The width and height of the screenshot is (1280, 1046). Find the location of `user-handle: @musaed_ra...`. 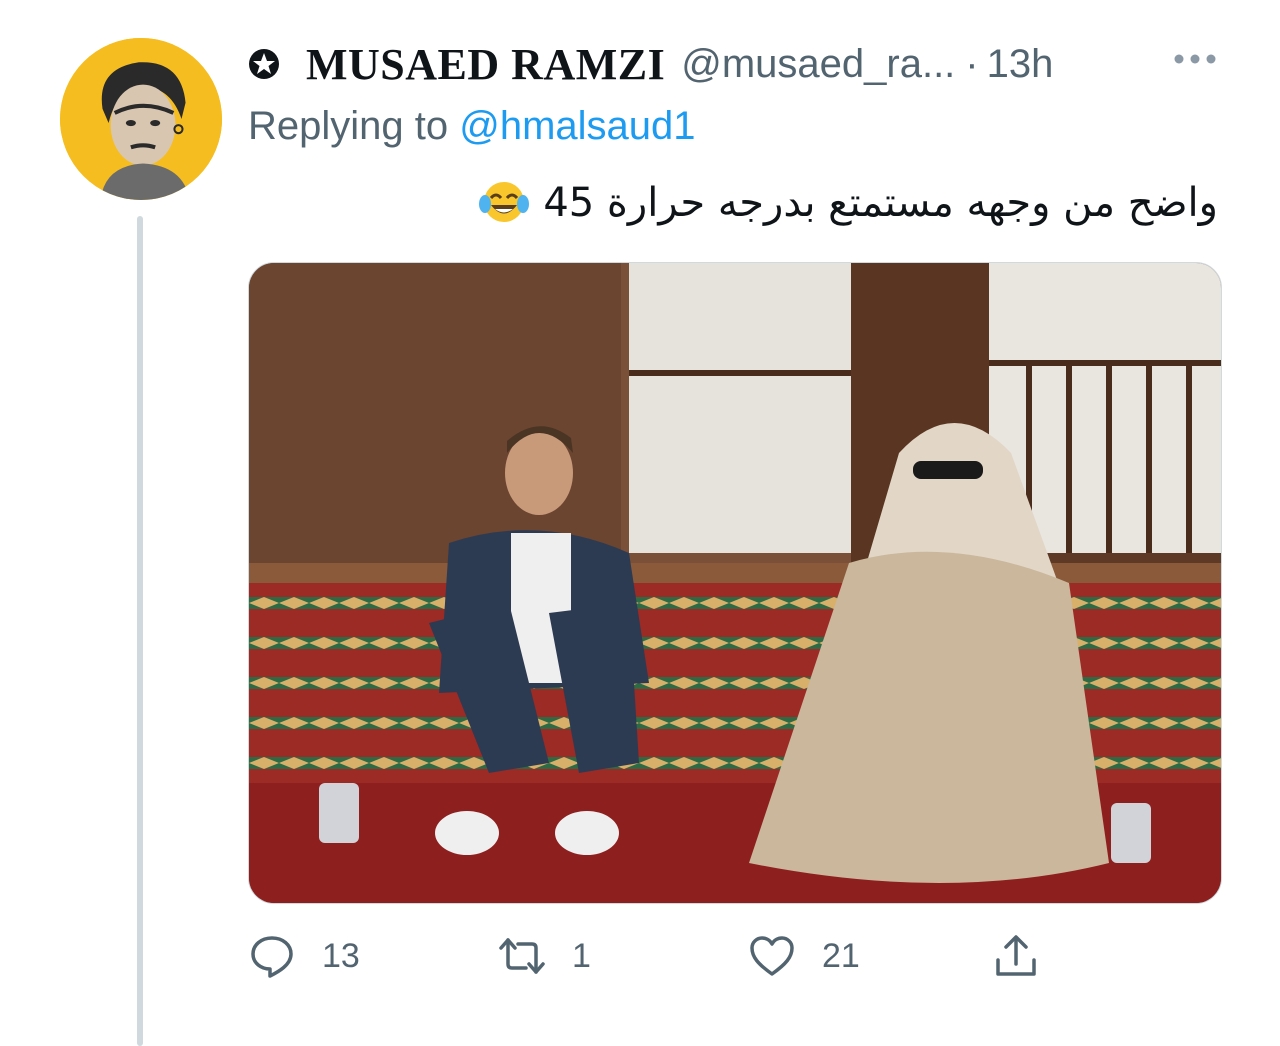

user-handle: @musaed_ra... is located at coordinates (818, 64).